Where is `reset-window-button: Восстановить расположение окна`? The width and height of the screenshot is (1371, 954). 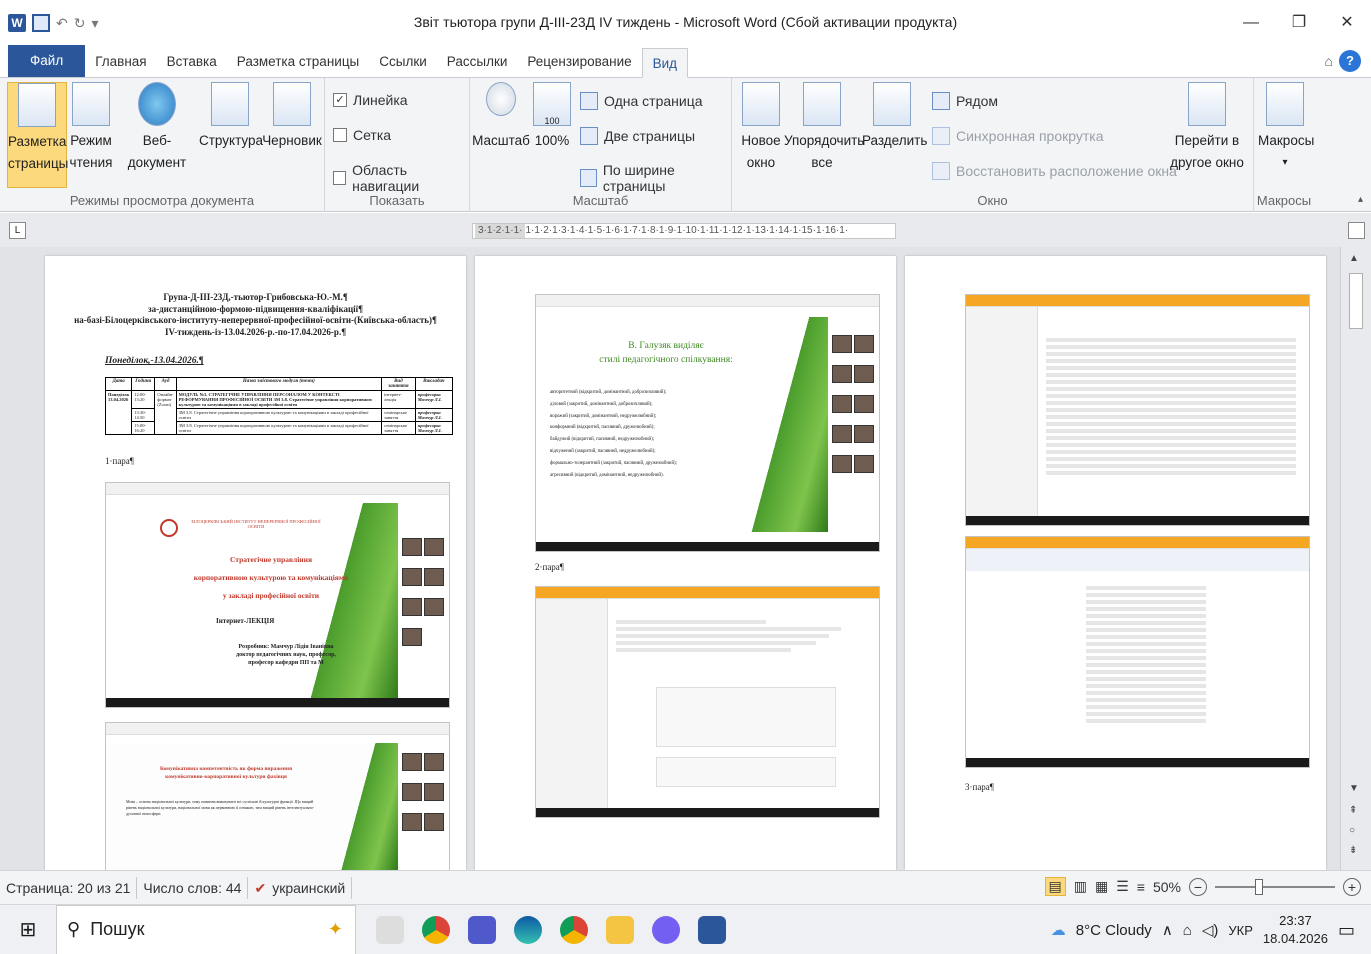 reset-window-button: Восстановить расположение окна is located at coordinates (1054, 171).